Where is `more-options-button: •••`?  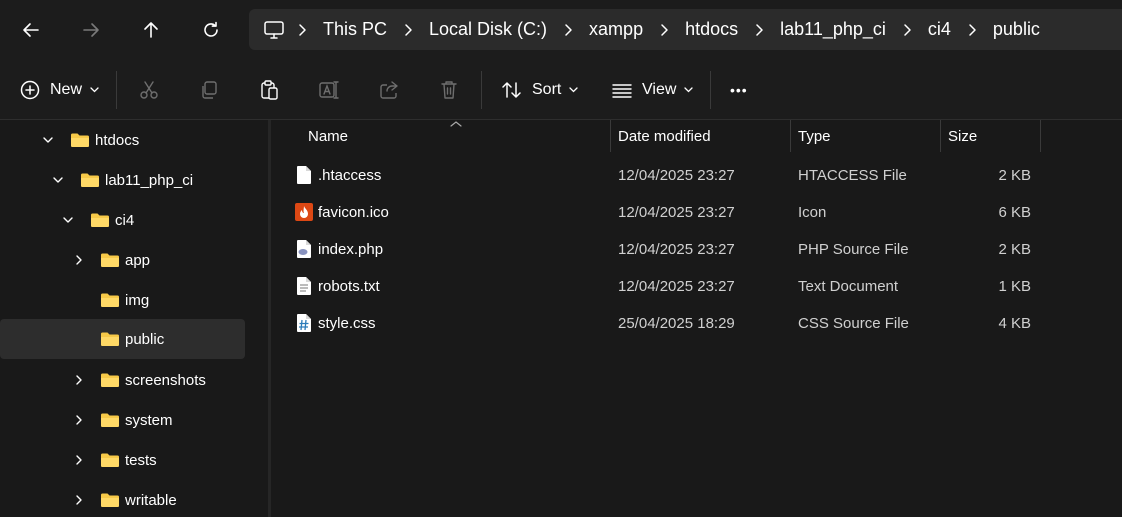
more-options-button: ••• is located at coordinates (739, 90).